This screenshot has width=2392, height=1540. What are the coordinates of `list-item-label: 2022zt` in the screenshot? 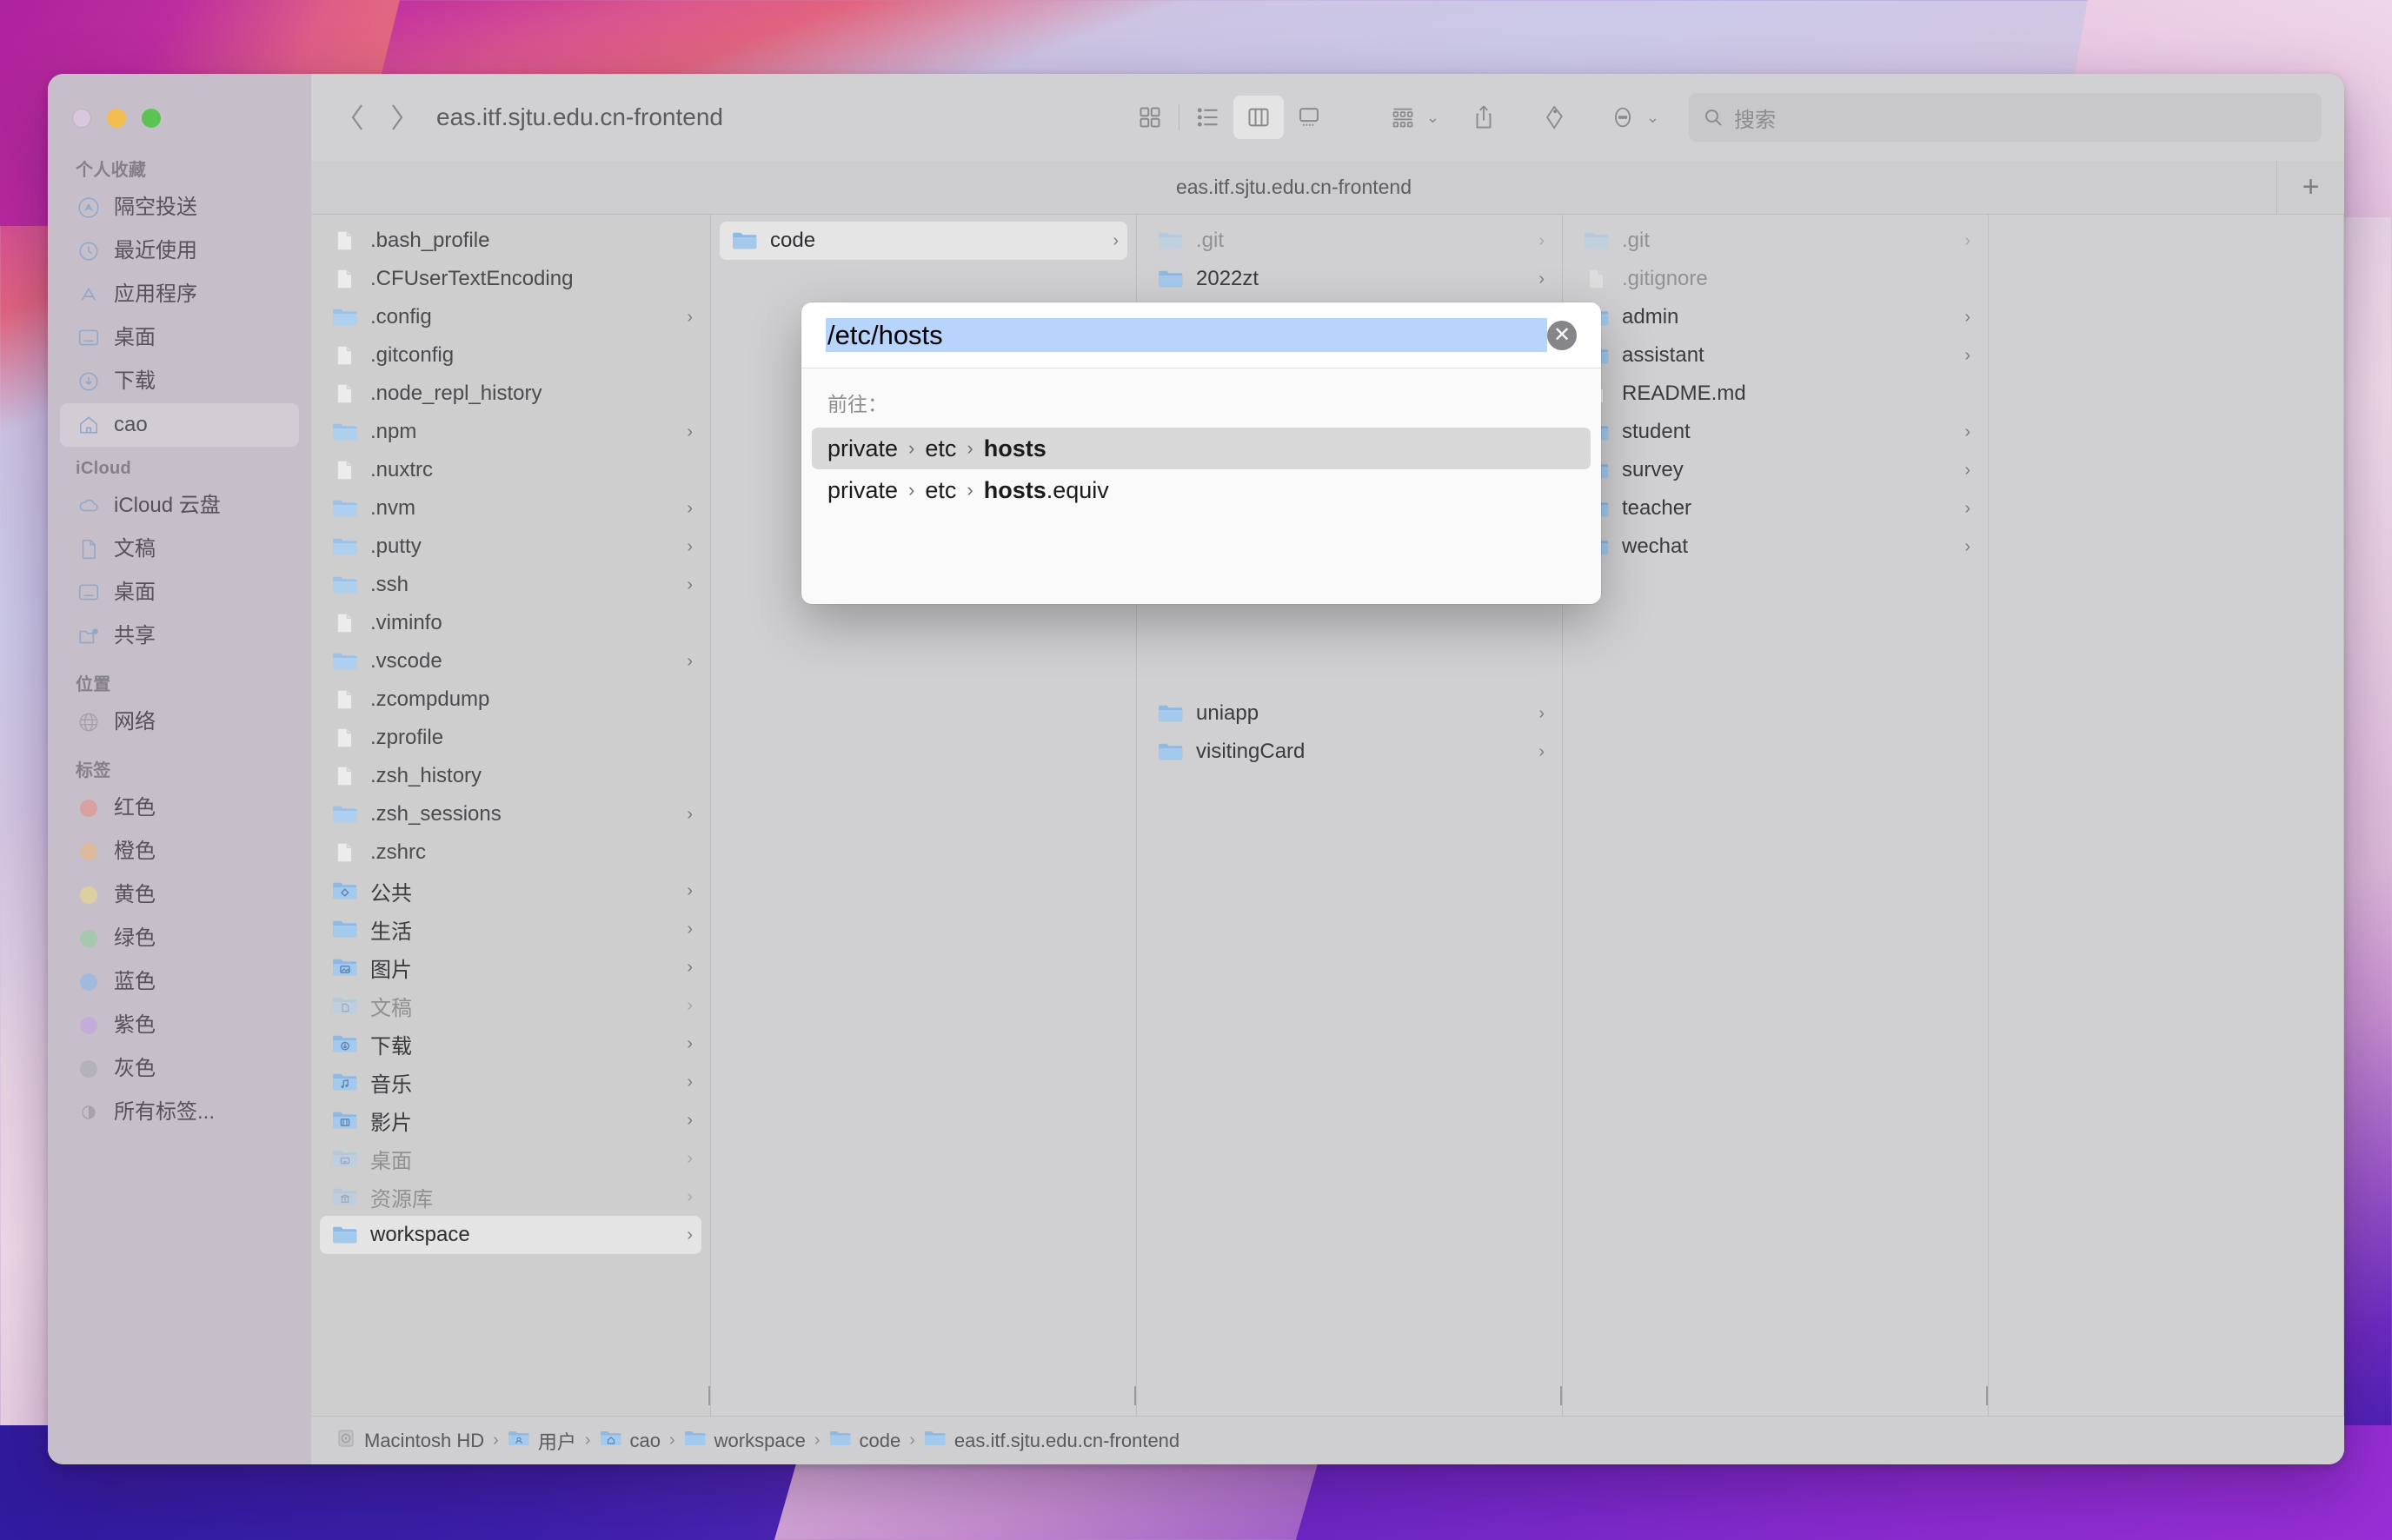 It's located at (1227, 278).